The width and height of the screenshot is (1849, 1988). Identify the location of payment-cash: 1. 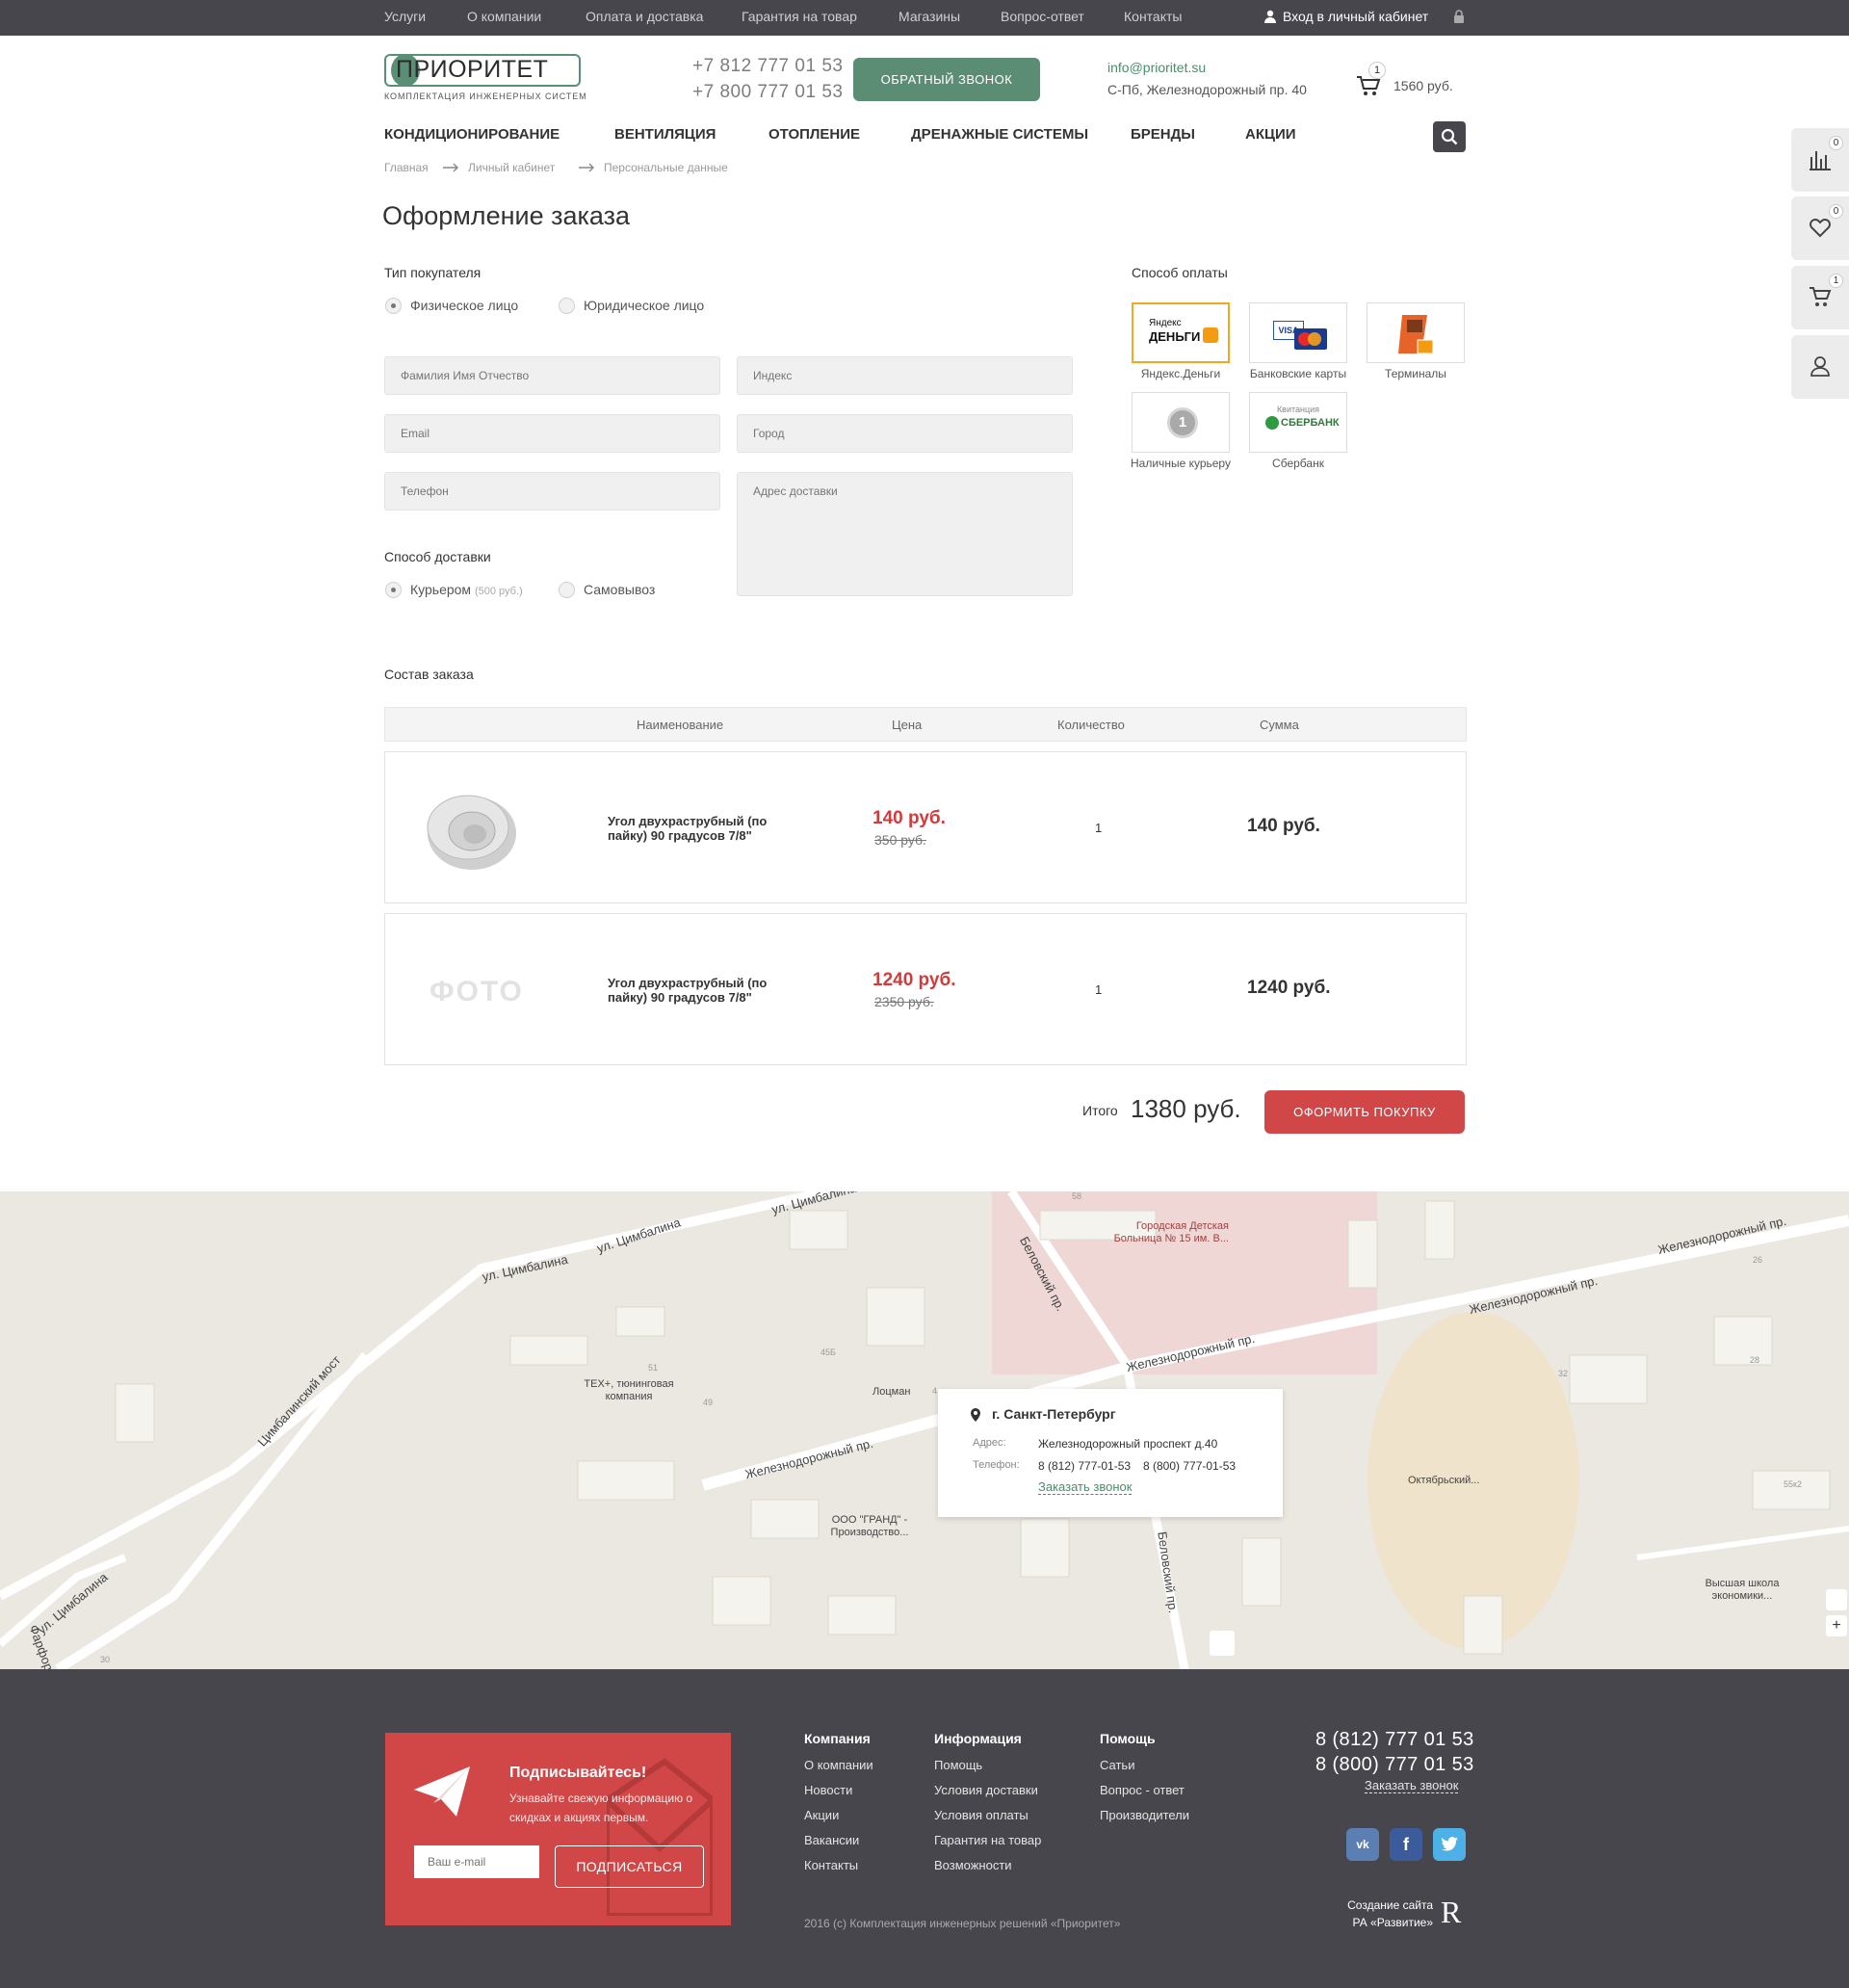
(1181, 422).